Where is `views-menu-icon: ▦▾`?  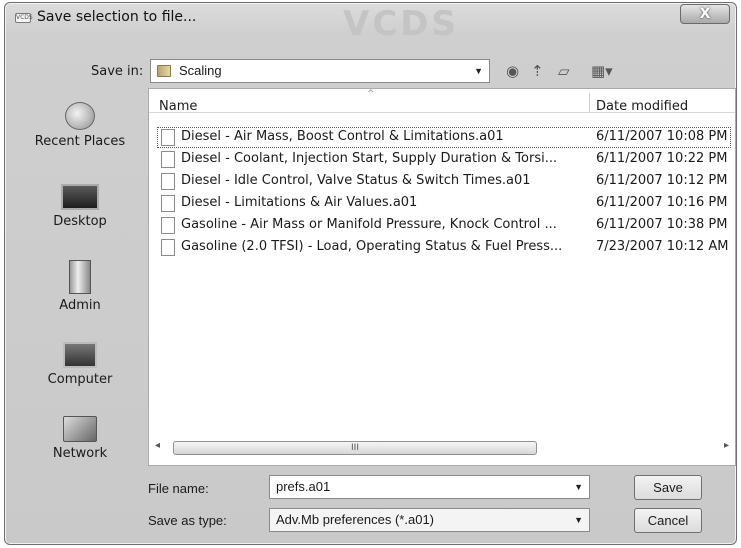 views-menu-icon: ▦▾ is located at coordinates (602, 71).